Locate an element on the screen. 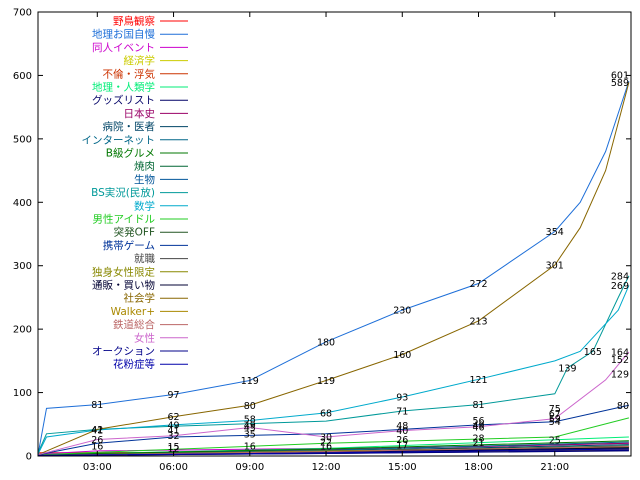 This screenshot has width=640, height=480. data-label: 59 is located at coordinates (555, 419).